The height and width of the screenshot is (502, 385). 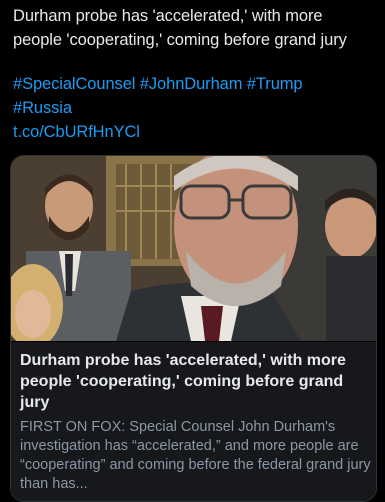 I want to click on hashtag-russia: #Russia, so click(x=42, y=108).